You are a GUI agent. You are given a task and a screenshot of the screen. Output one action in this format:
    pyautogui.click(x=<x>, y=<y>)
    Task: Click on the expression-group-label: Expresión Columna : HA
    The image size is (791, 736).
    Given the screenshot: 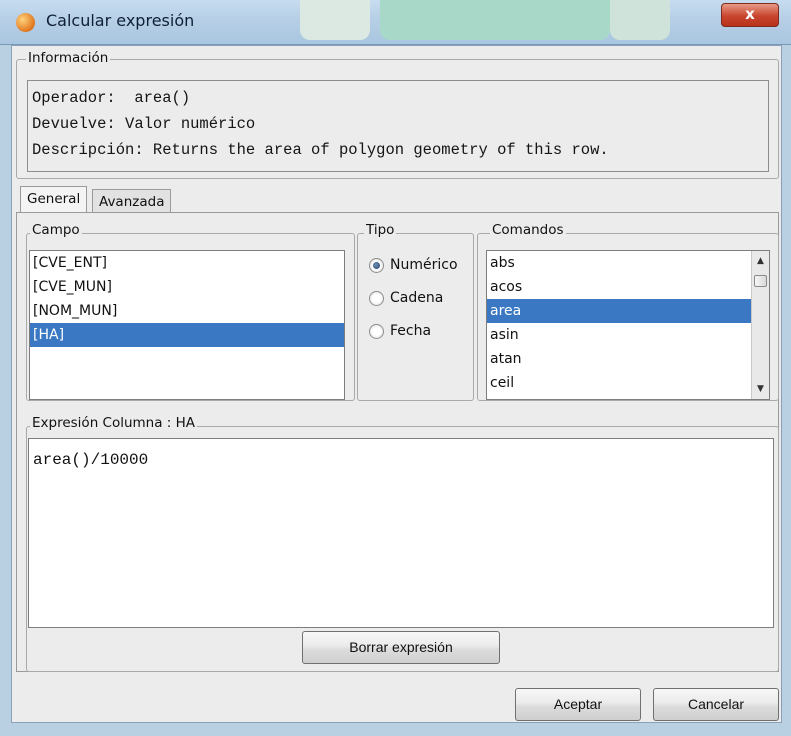 What is the action you would take?
    pyautogui.click(x=114, y=423)
    